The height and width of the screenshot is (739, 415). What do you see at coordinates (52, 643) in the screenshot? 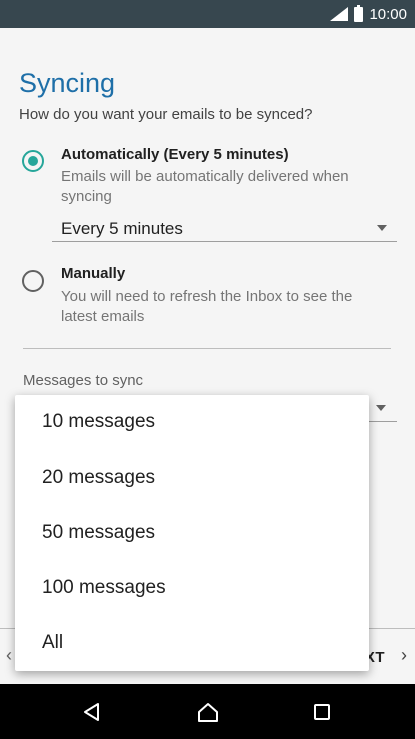
I see `dropdown-item-all: All` at bounding box center [52, 643].